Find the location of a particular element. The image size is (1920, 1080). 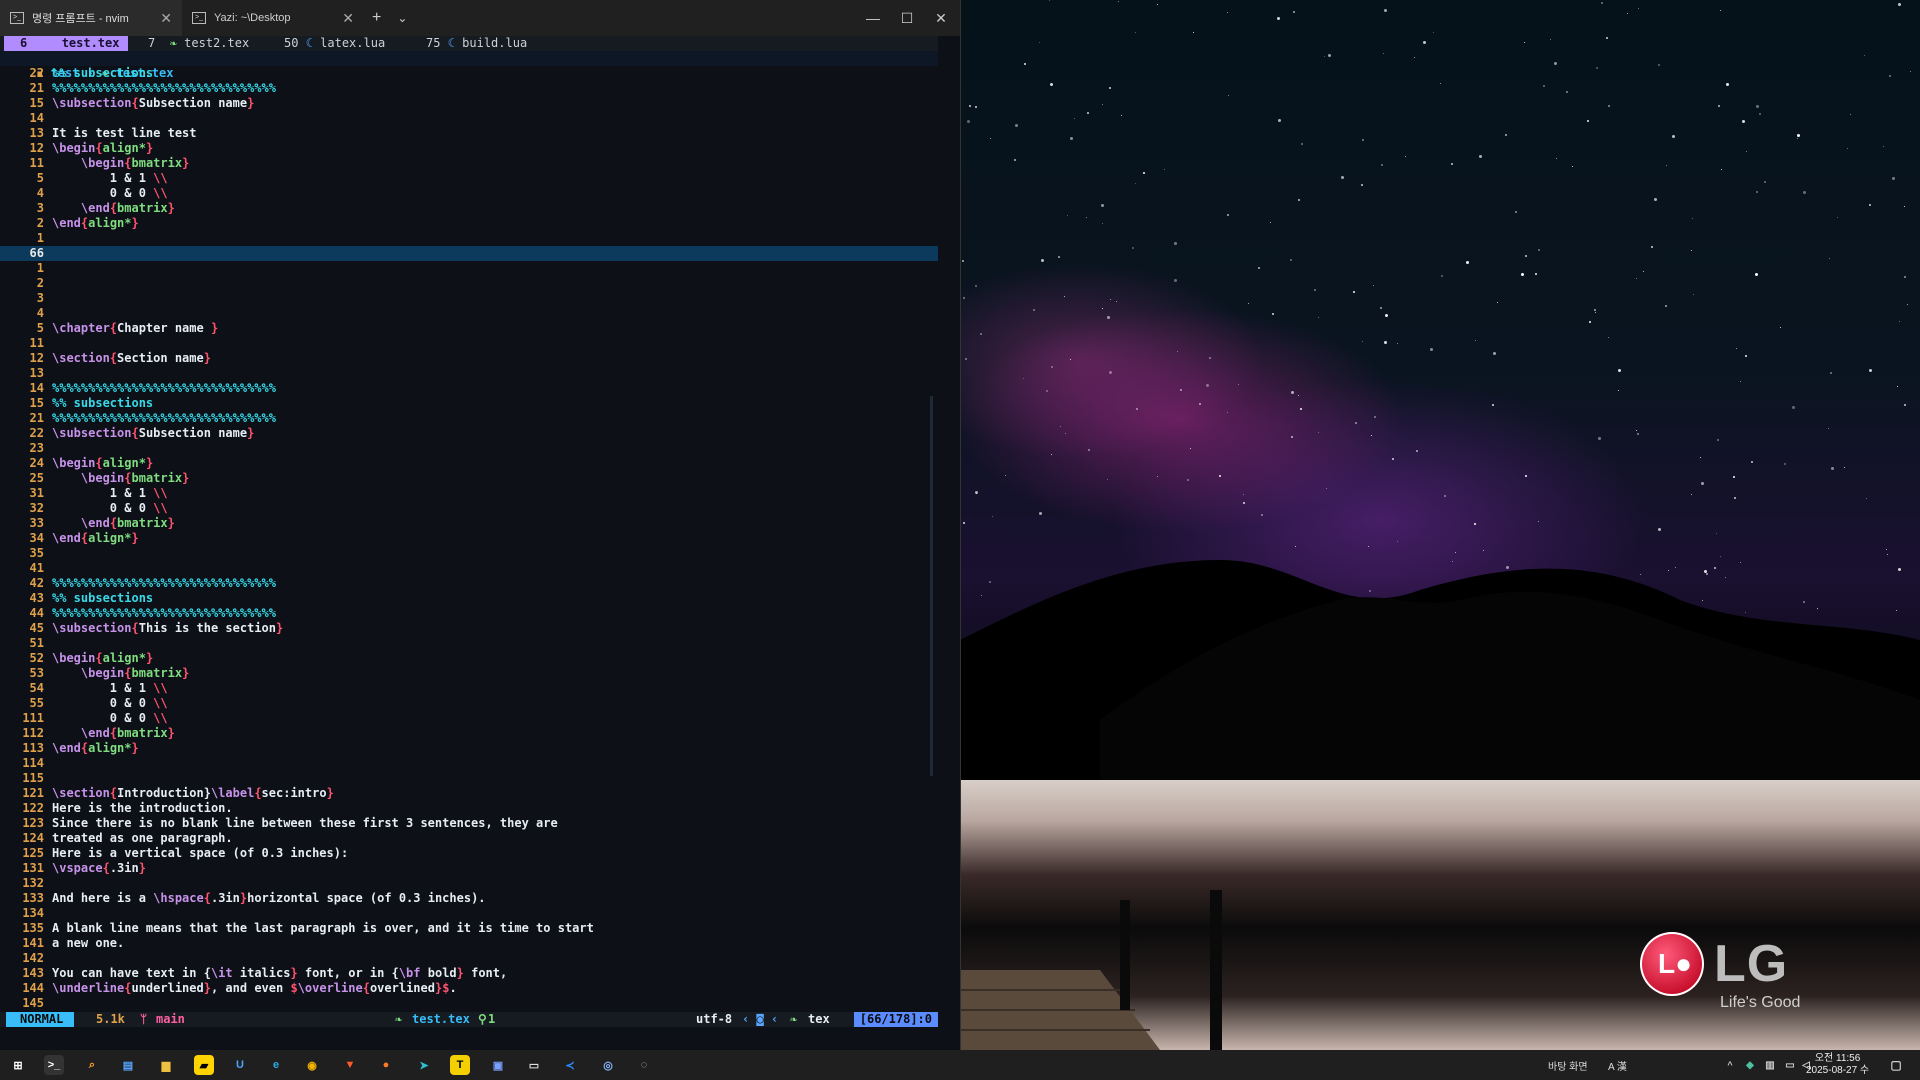

file-explorer-icon: ▆ is located at coordinates (166, 1065).